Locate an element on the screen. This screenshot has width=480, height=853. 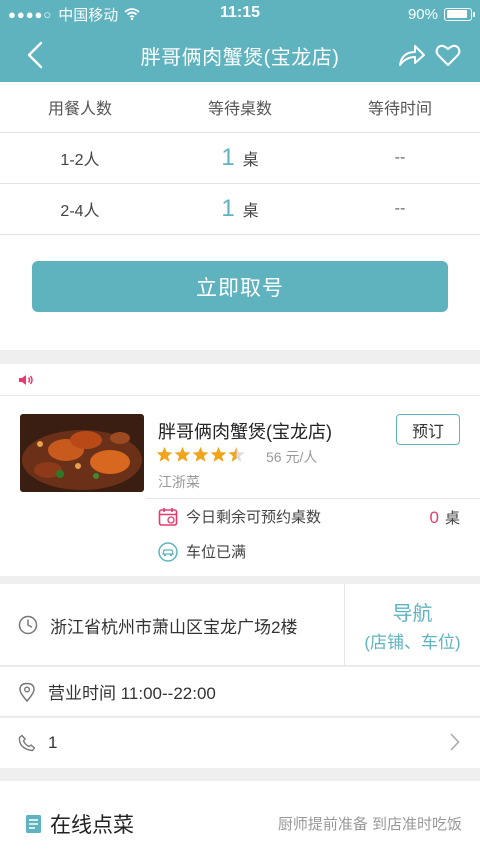
announcement-bar is located at coordinates (240, 380).